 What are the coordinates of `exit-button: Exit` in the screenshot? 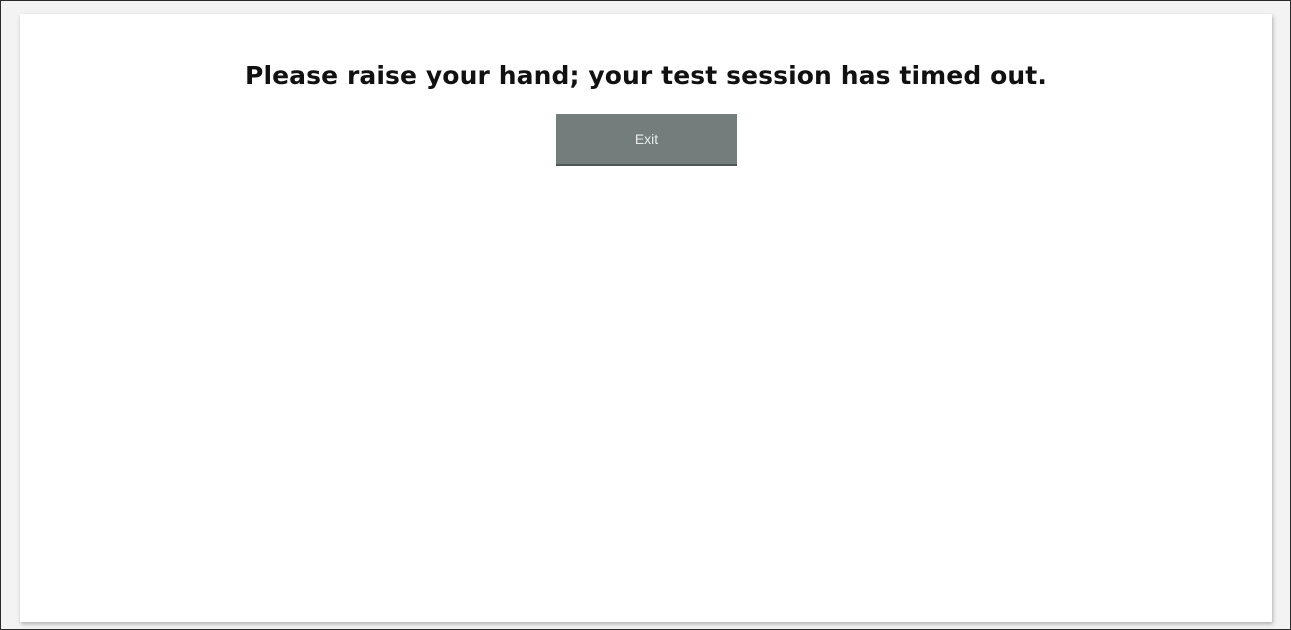 It's located at (646, 140).